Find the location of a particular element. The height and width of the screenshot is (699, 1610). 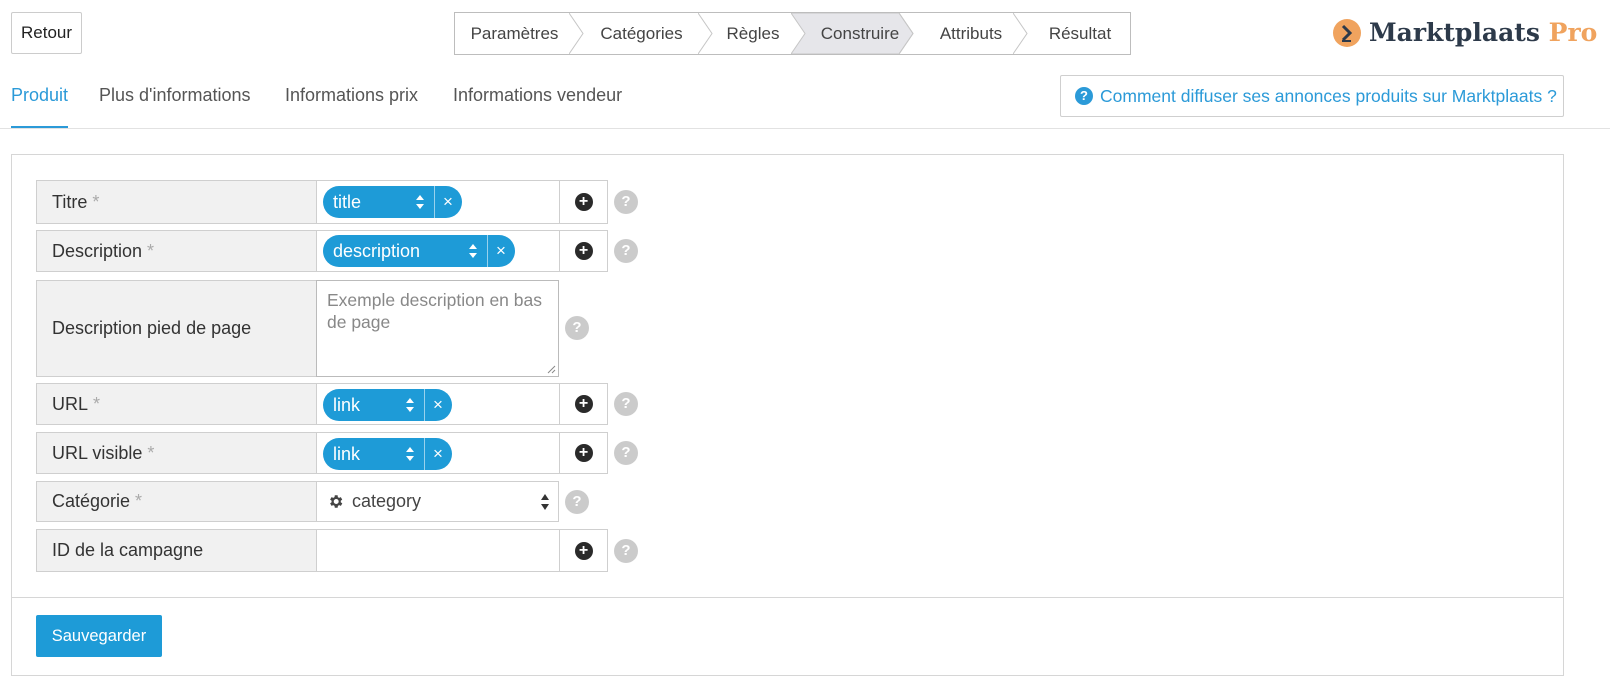

gear-icon is located at coordinates (336, 501).